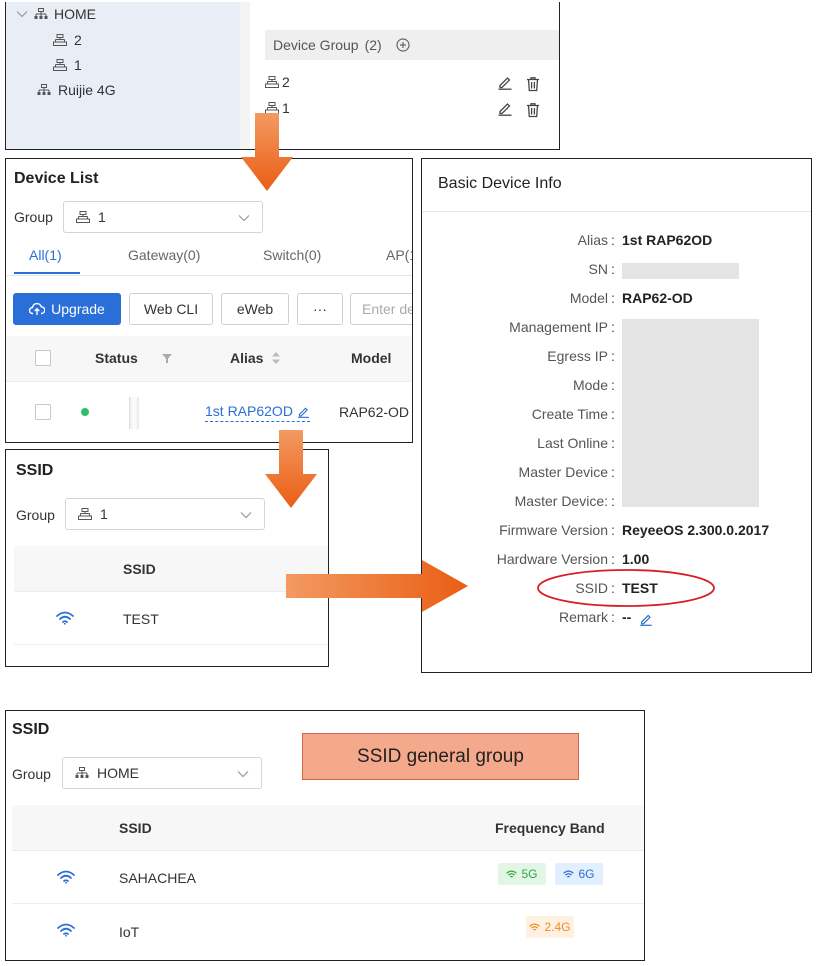 The height and width of the screenshot is (966, 822). Describe the element at coordinates (78, 40) in the screenshot. I see `tree-item-label: 2` at that location.